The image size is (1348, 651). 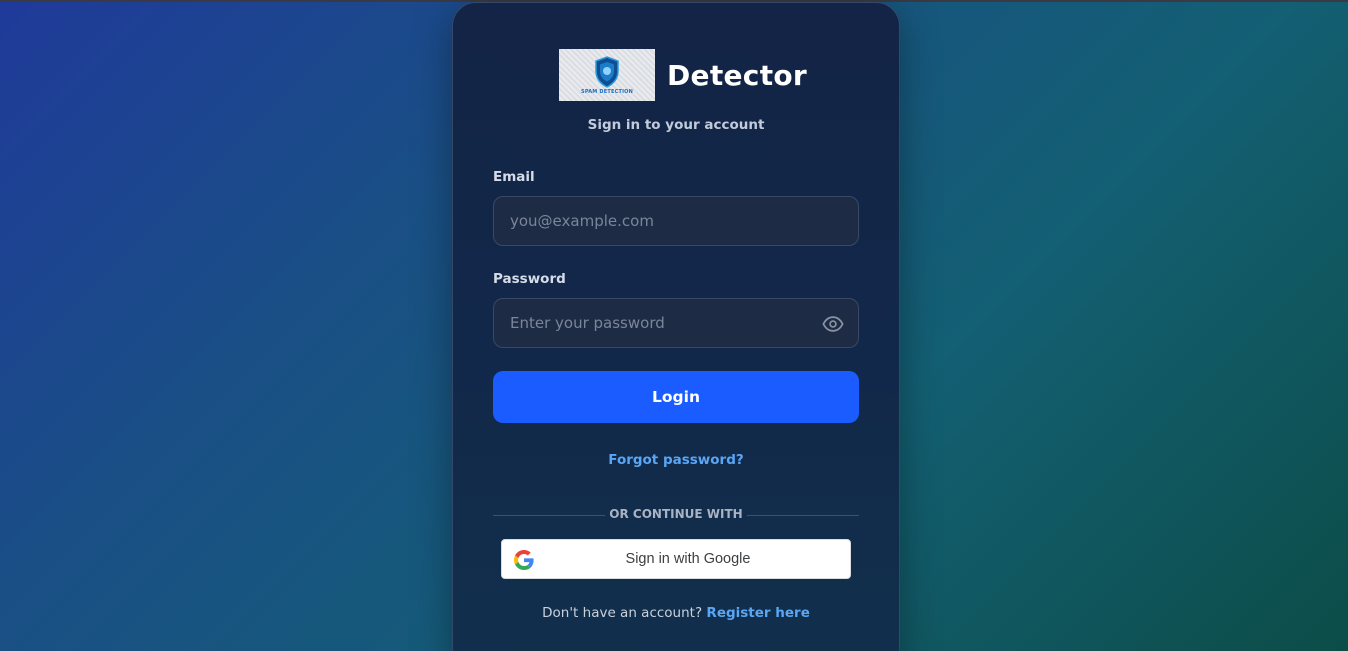 What do you see at coordinates (688, 559) in the screenshot?
I see `google-signin-label: Sign in with Google` at bounding box center [688, 559].